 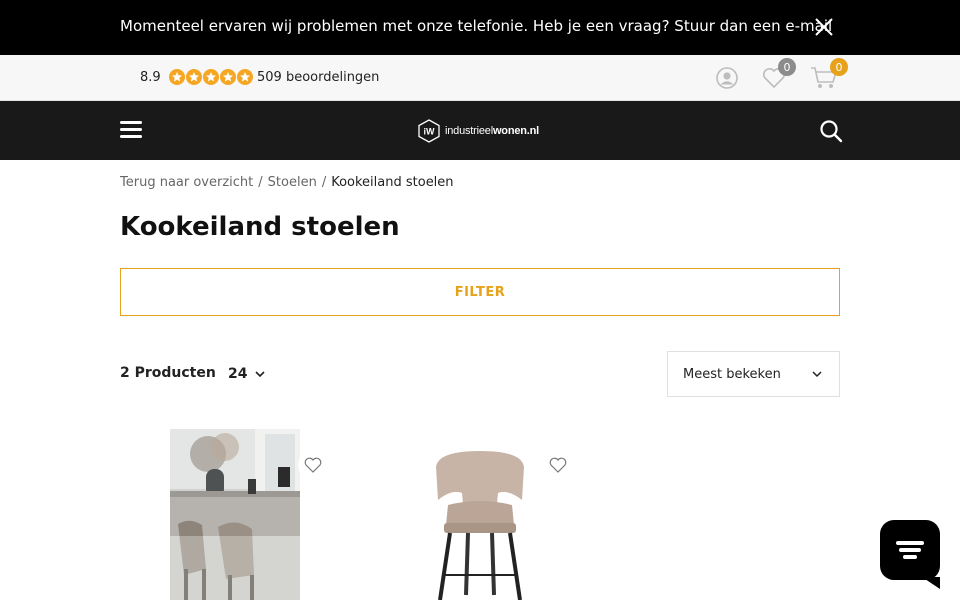 What do you see at coordinates (480, 78) in the screenshot?
I see `rating-bar: 8.9 509 beoordelingen` at bounding box center [480, 78].